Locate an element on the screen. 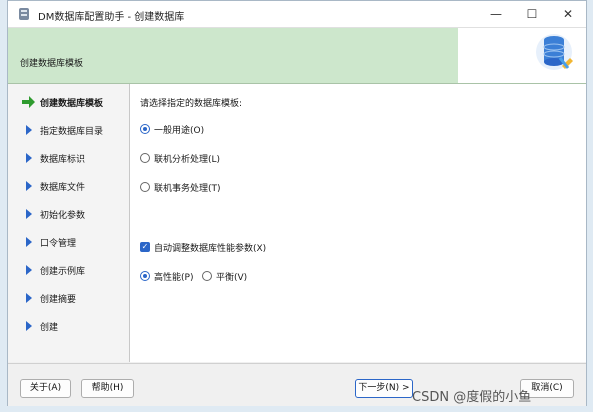 The image size is (593, 412). help-button: 帮助(H) is located at coordinates (107, 388).